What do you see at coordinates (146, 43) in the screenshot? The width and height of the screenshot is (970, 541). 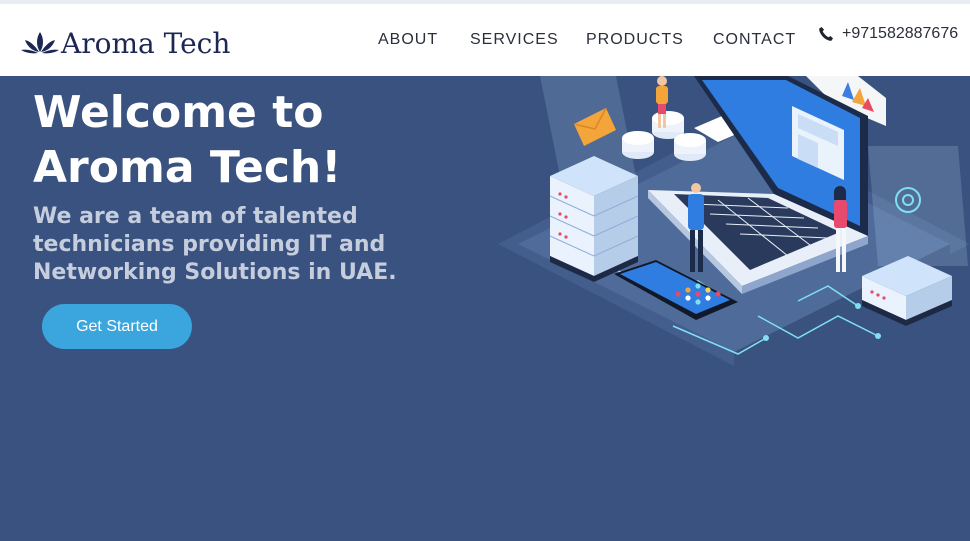 I see `brand-name: Aroma Tech` at bounding box center [146, 43].